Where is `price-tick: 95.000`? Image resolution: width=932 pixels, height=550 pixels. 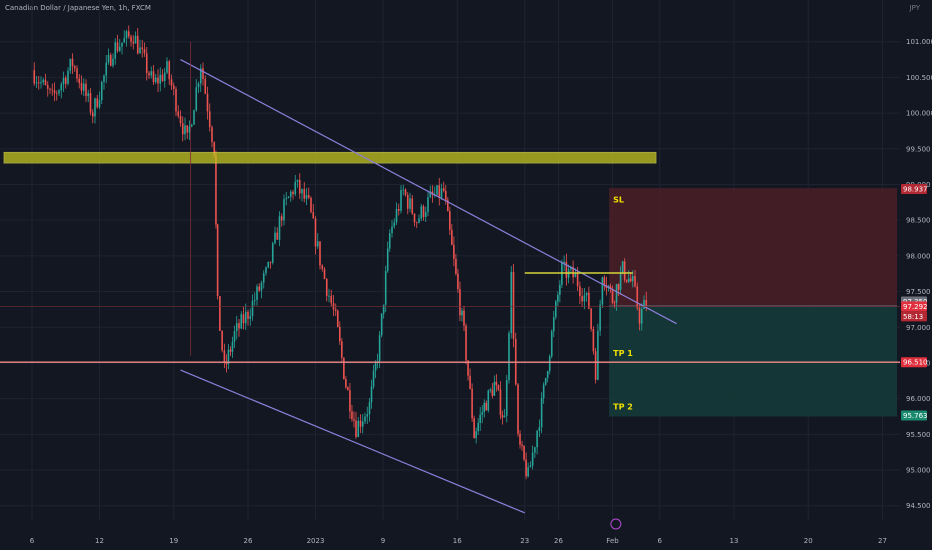 price-tick: 95.000 is located at coordinates (918, 471).